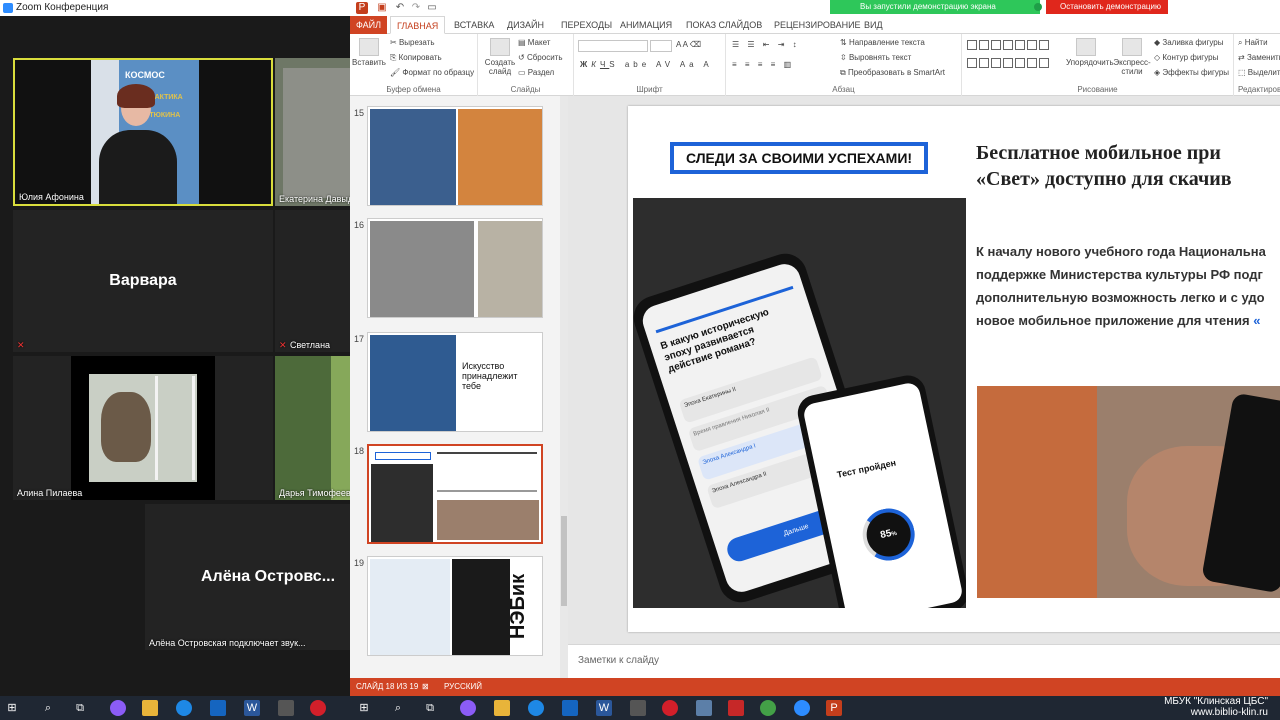 This screenshot has height=720, width=1280. I want to click on new-slide-icon, so click(500, 47).